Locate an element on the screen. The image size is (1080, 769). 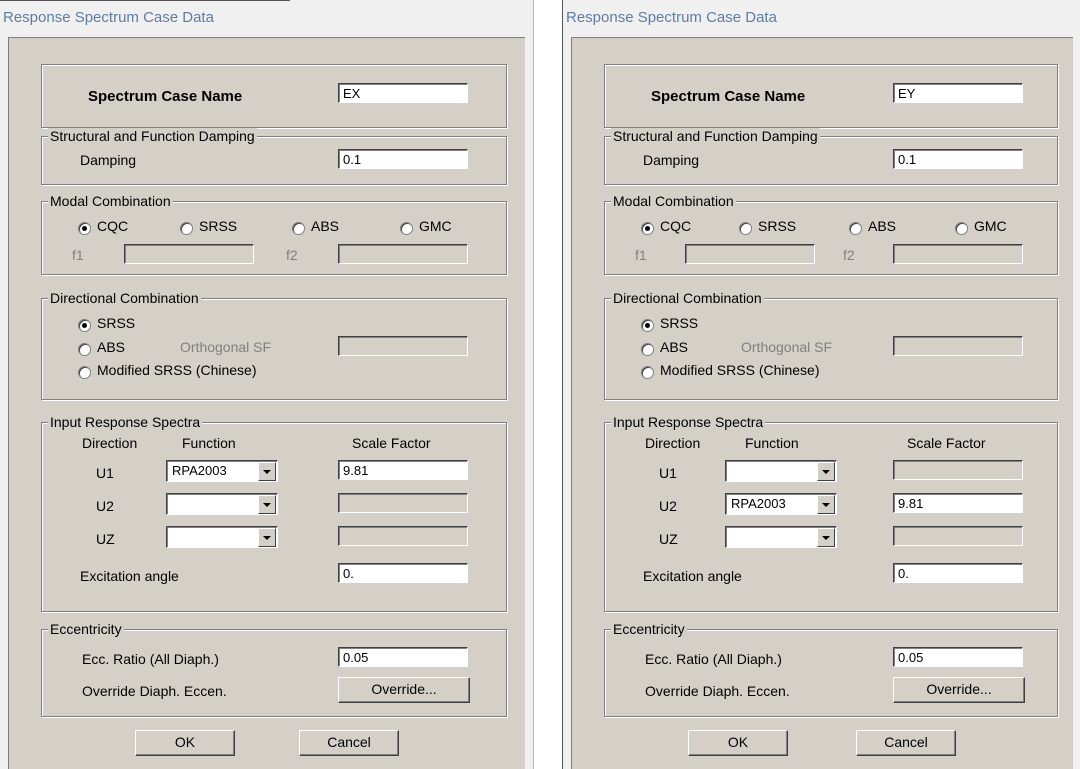
case-name-input: EY is located at coordinates (958, 93).